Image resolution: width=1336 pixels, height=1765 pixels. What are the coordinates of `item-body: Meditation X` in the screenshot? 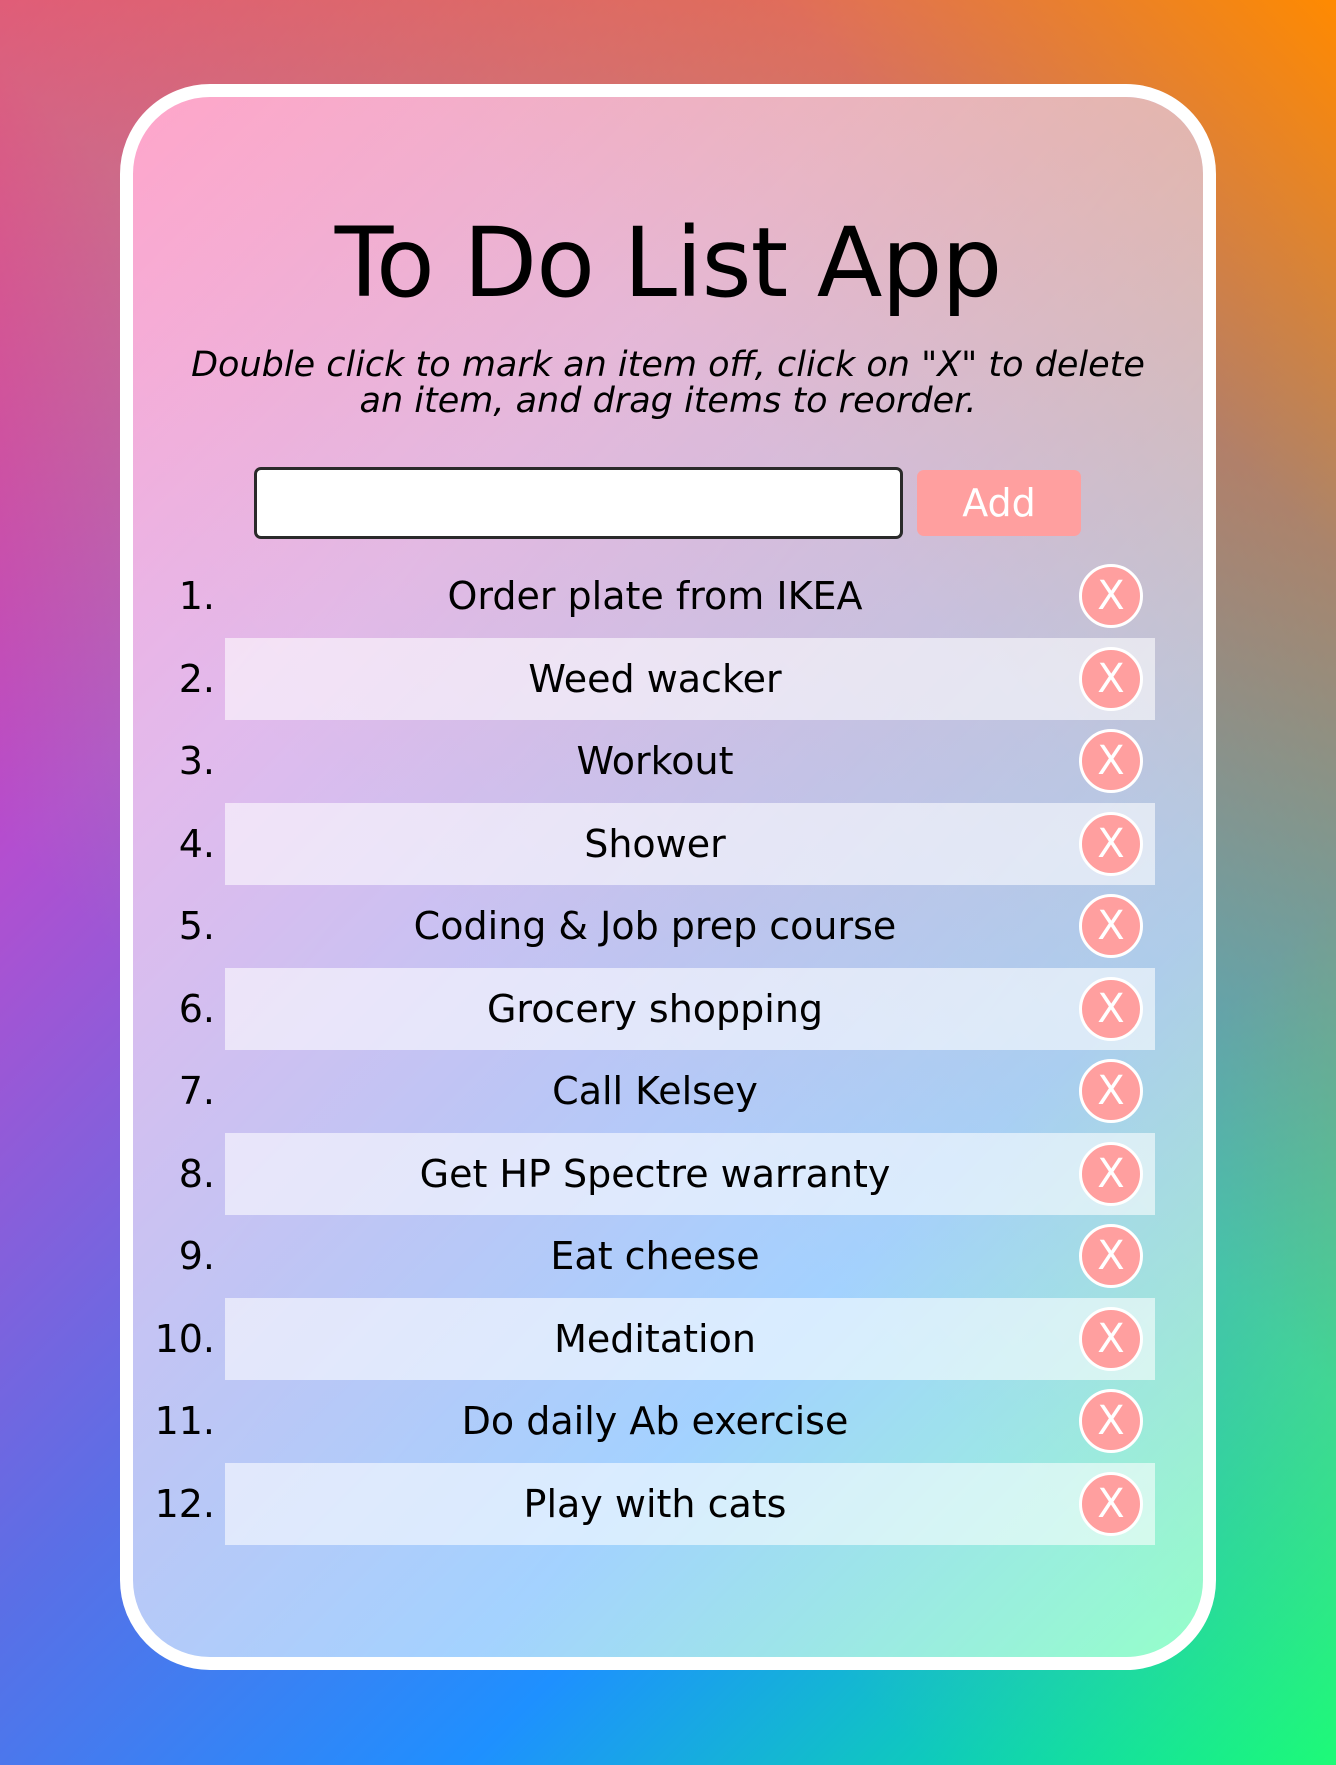 It's located at (690, 1338).